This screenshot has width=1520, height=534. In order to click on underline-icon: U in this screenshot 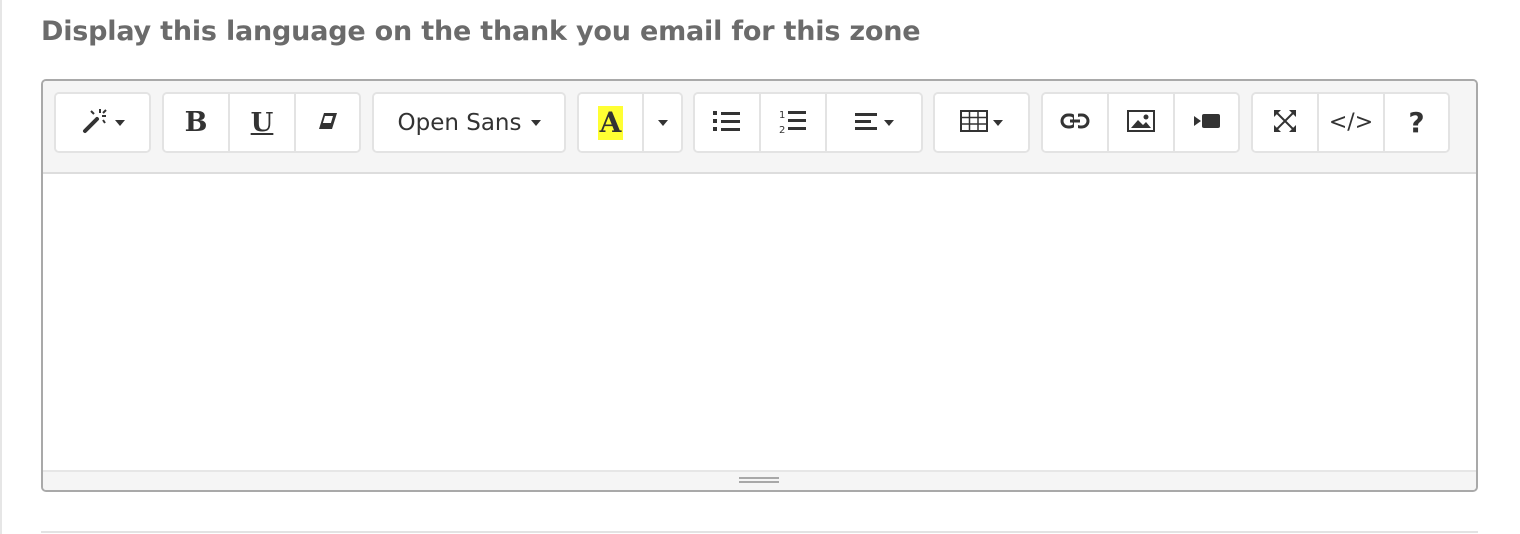, I will do `click(262, 122)`.